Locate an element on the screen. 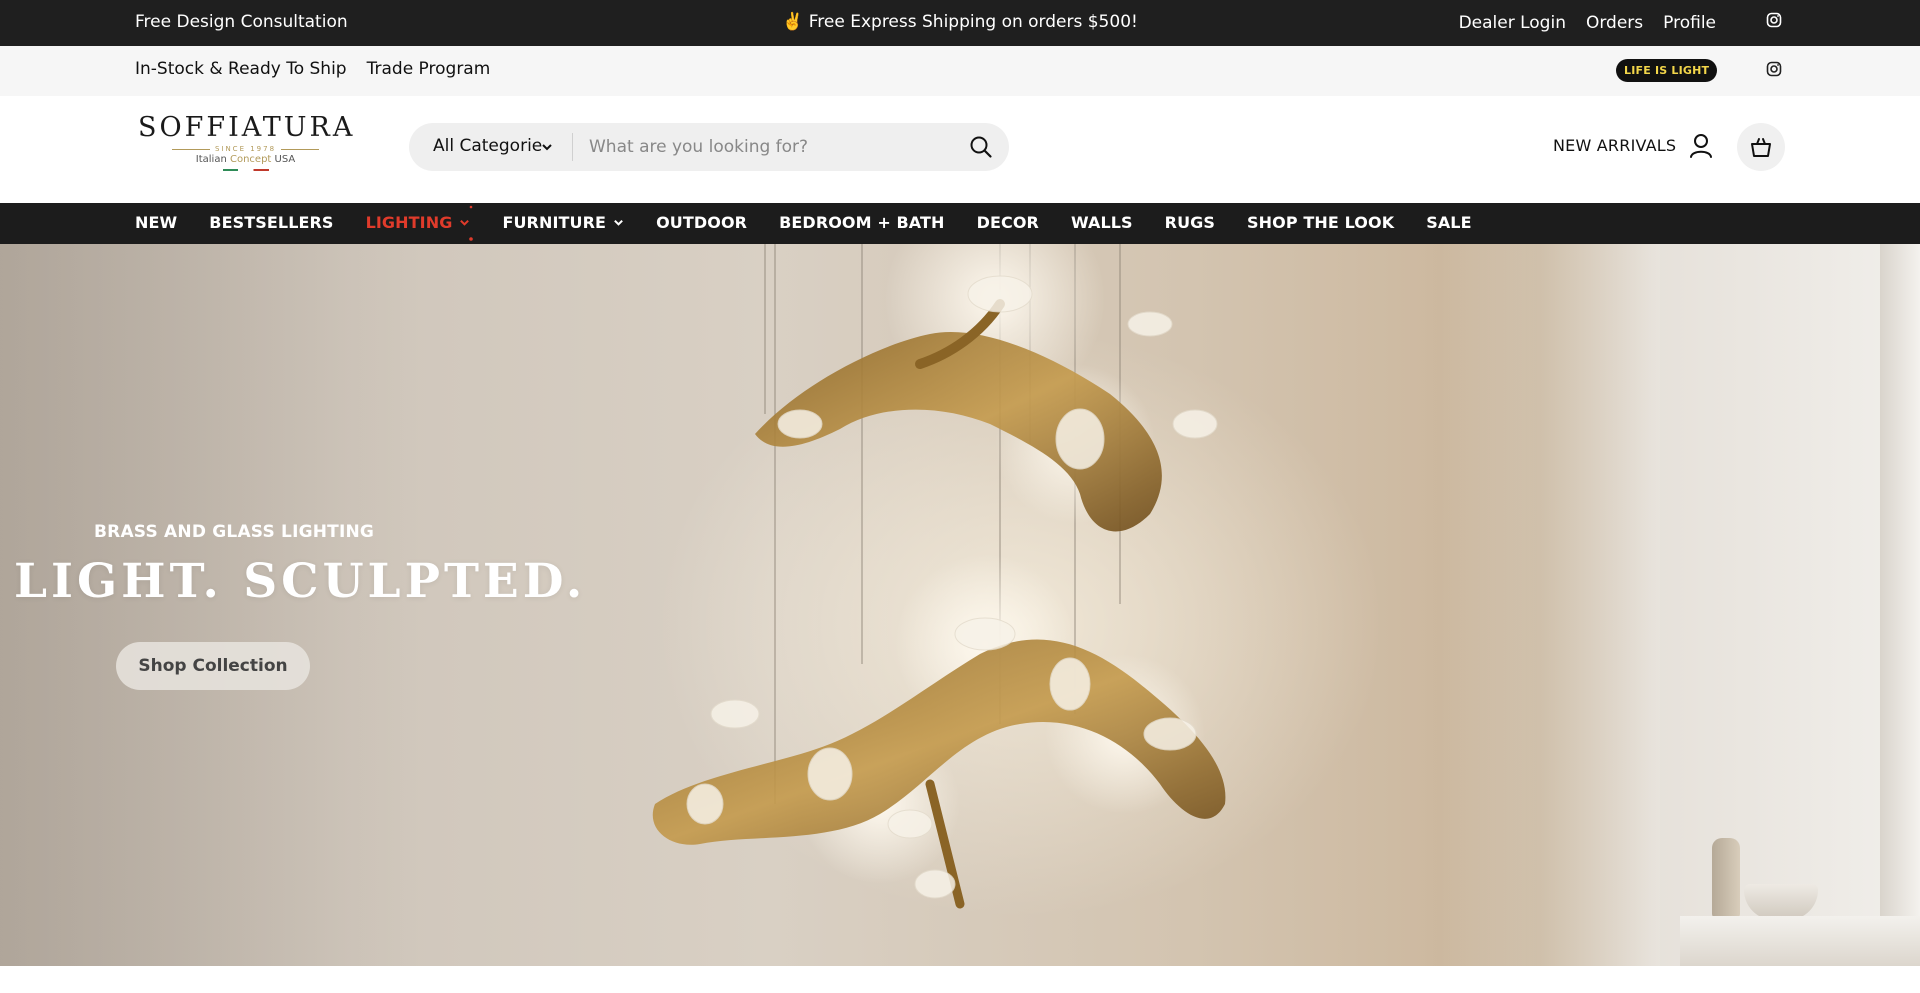 This screenshot has height=993, width=1920. decor-vase is located at coordinates (1726, 878).